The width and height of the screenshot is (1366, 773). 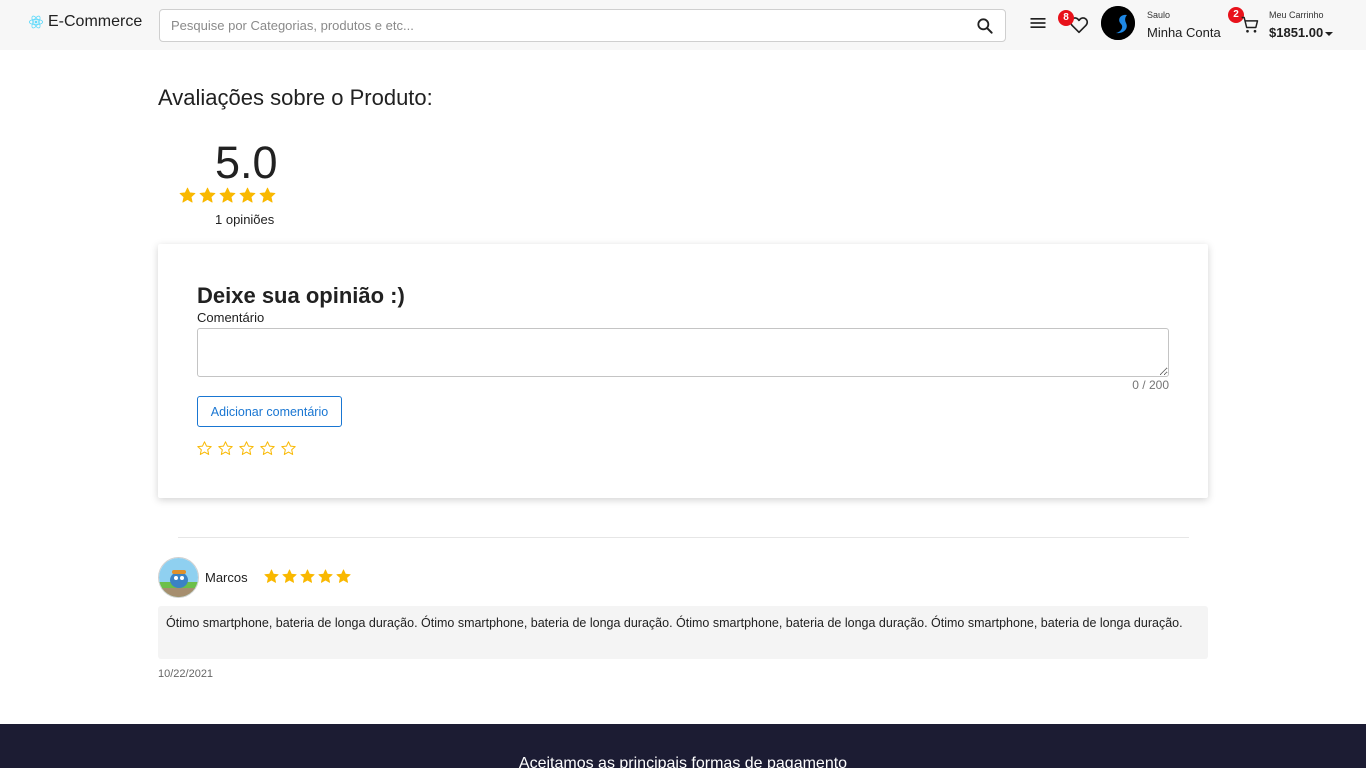 What do you see at coordinates (1250, 25) in the screenshot?
I see `cart-icon` at bounding box center [1250, 25].